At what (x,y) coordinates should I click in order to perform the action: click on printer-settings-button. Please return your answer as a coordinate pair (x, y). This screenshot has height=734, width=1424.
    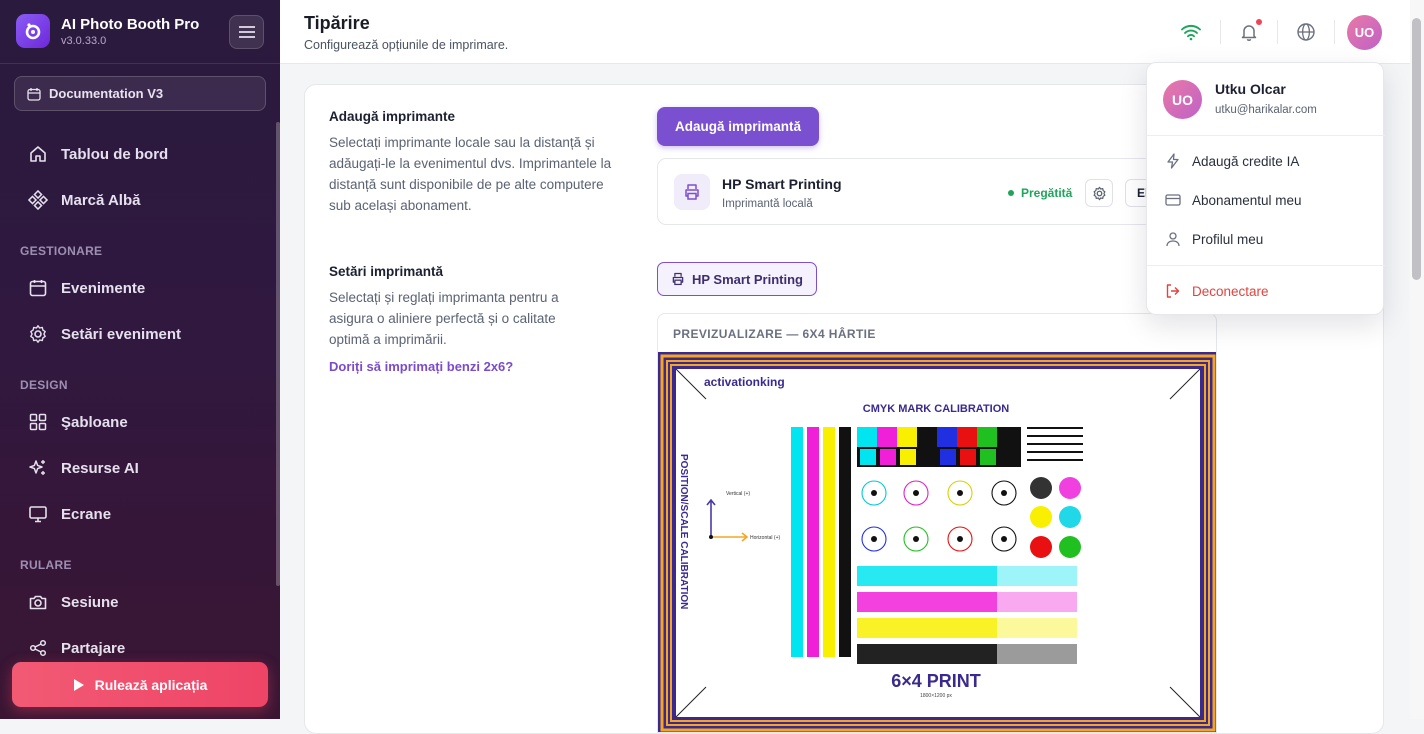
    Looking at the image, I should click on (1099, 193).